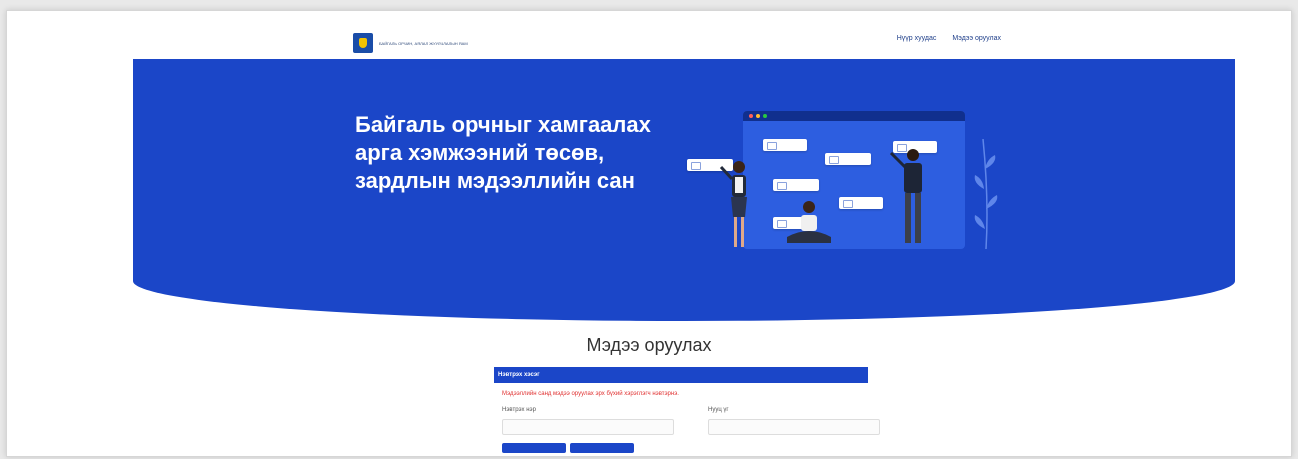 This screenshot has width=1298, height=459. I want to click on login-button, so click(534, 448).